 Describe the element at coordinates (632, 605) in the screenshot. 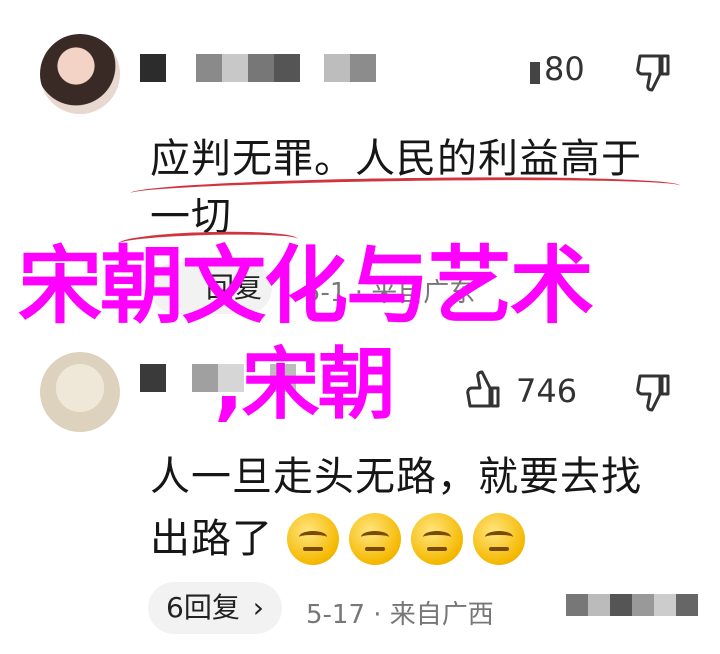

I see `redacted-block` at that location.